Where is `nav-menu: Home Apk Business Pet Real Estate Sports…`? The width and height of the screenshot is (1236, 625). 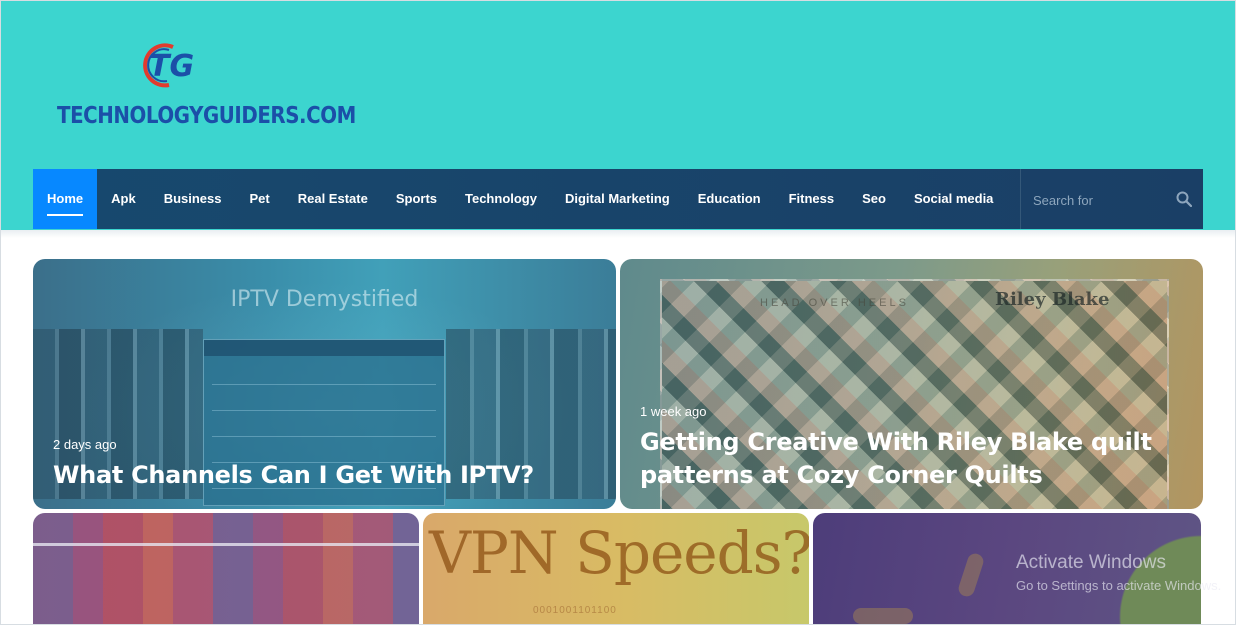 nav-menu: Home Apk Business Pet Real Estate Sports… is located at coordinates (520, 199).